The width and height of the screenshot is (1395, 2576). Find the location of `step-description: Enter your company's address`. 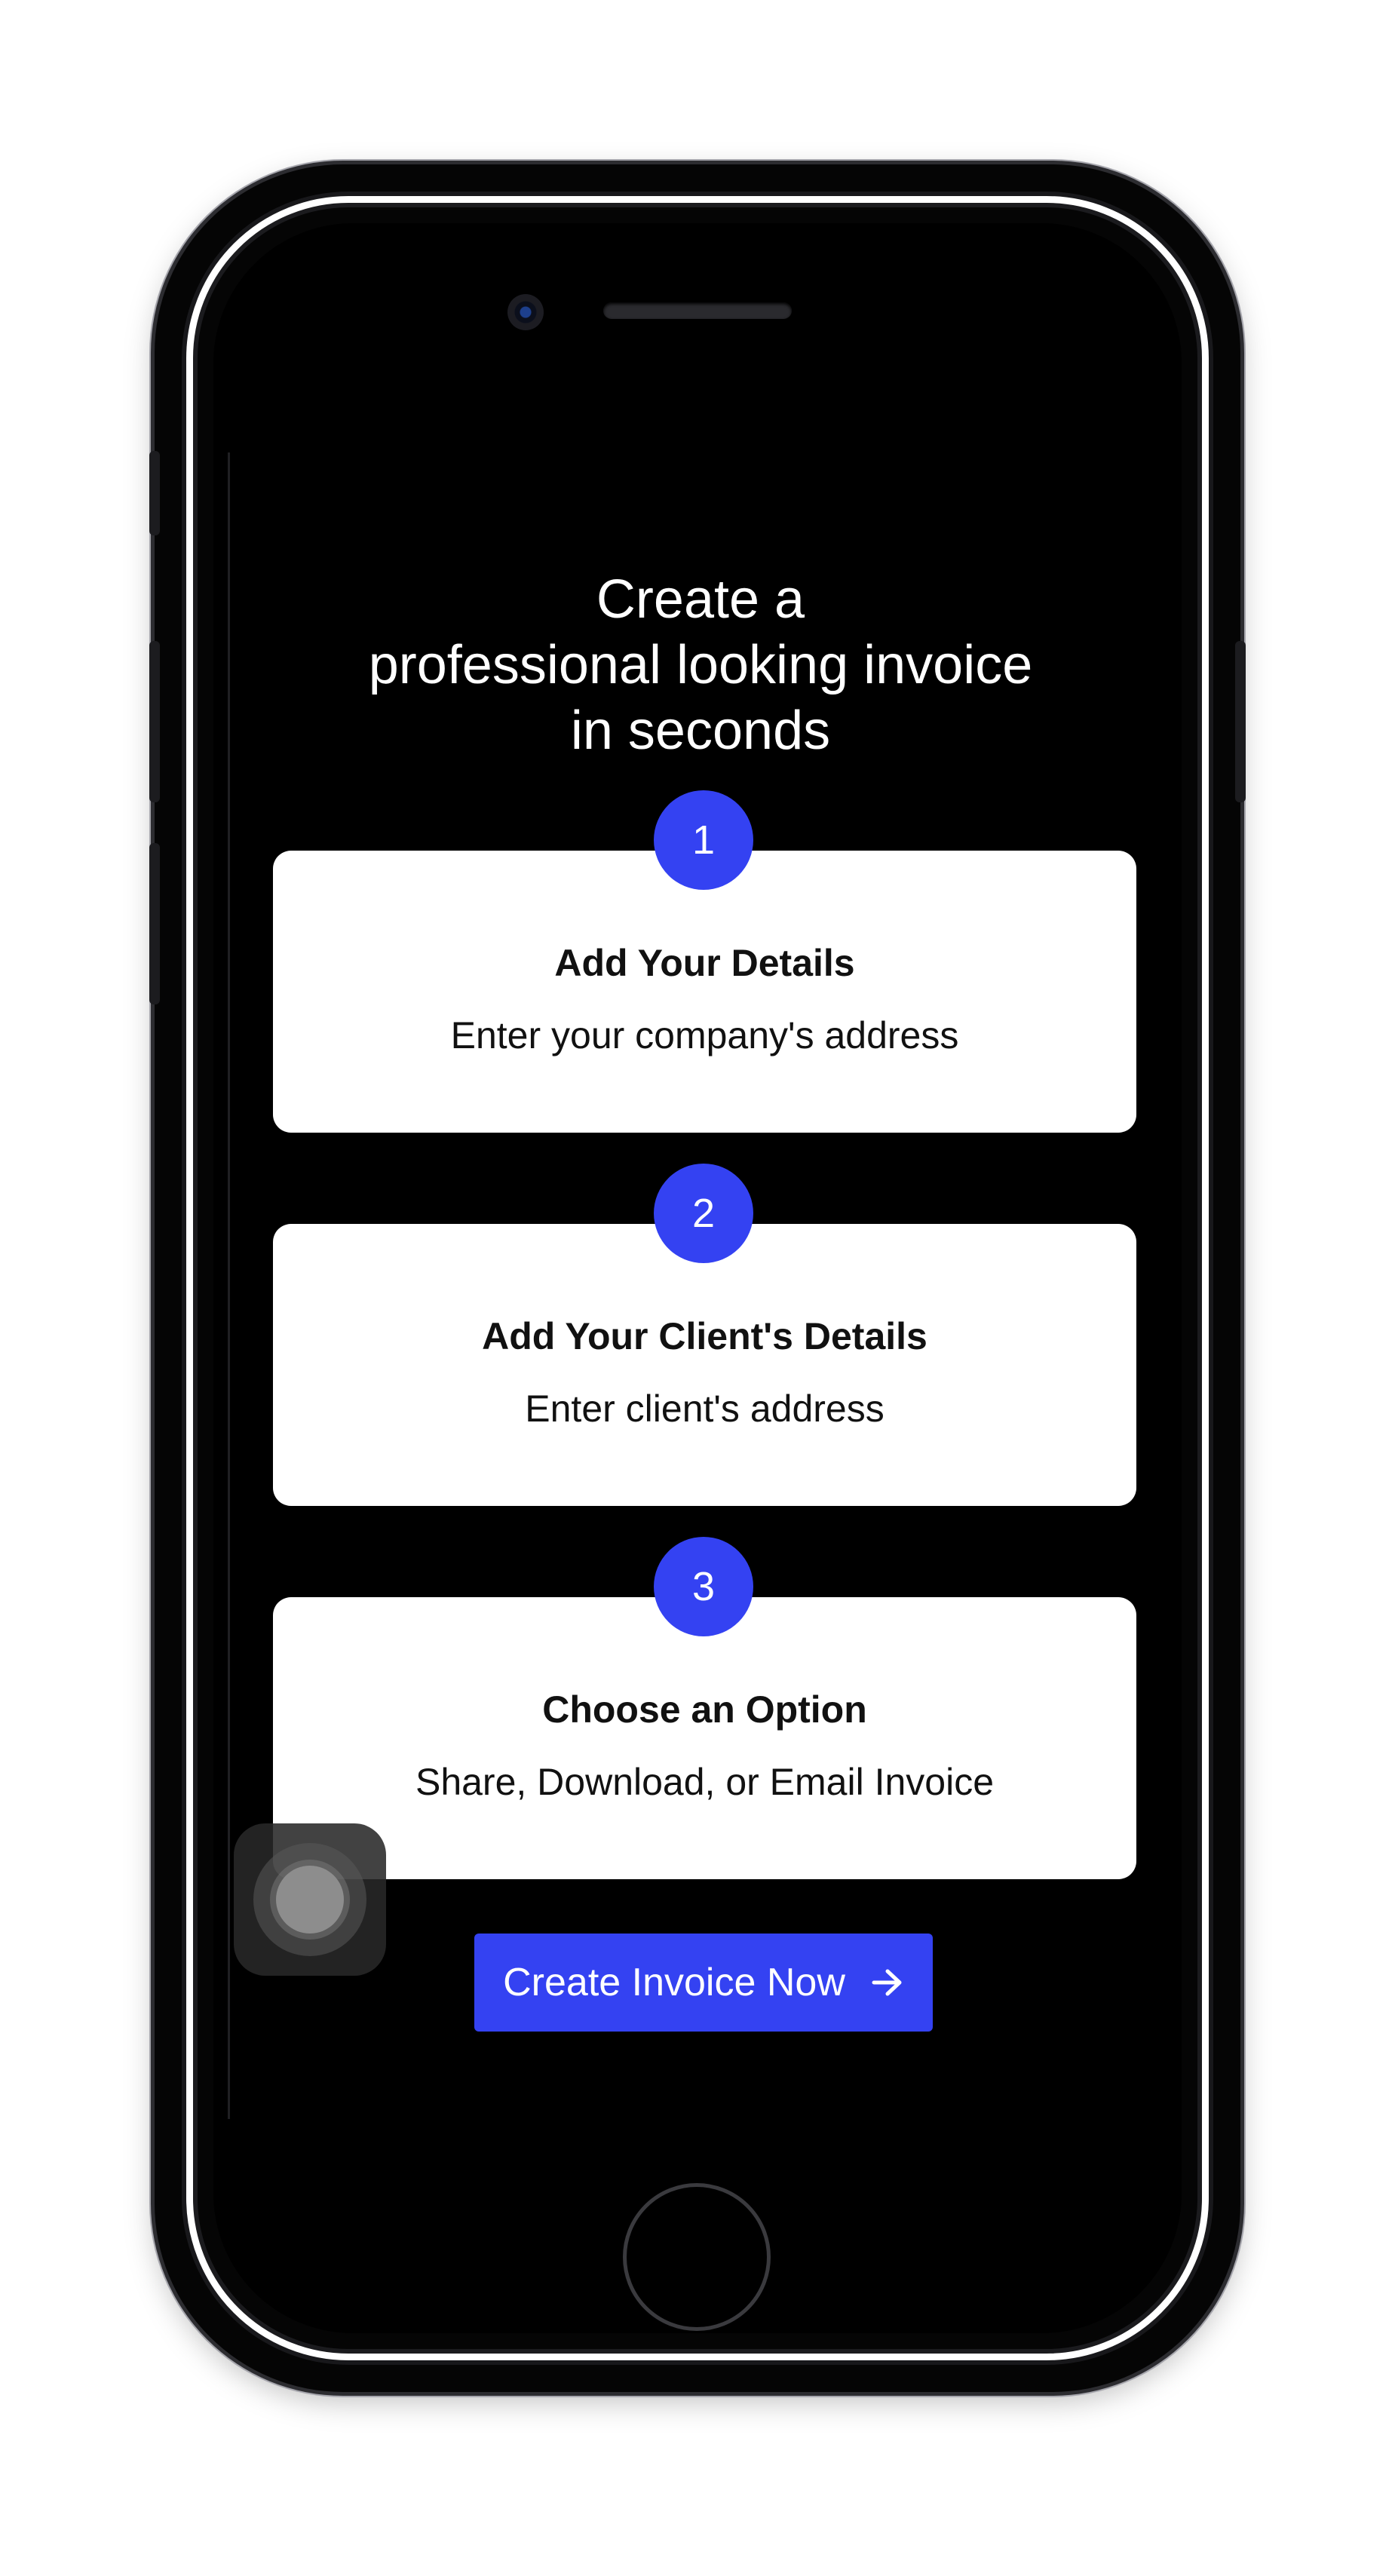

step-description: Enter your company's address is located at coordinates (704, 1035).